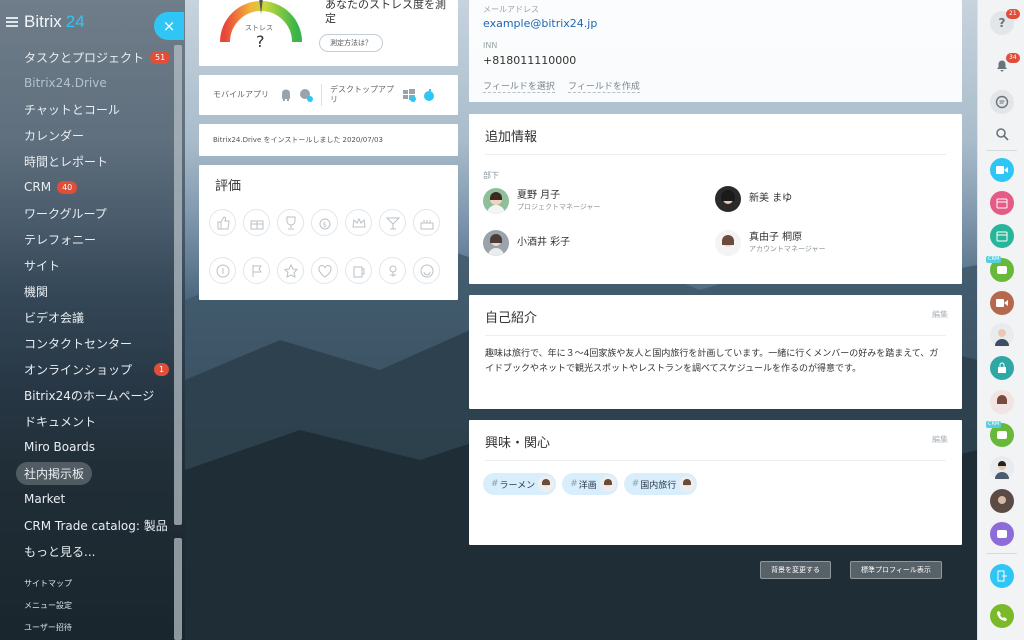  Describe the element at coordinates (940, 439) in the screenshot. I see `edit-interests-link: 編集` at that location.